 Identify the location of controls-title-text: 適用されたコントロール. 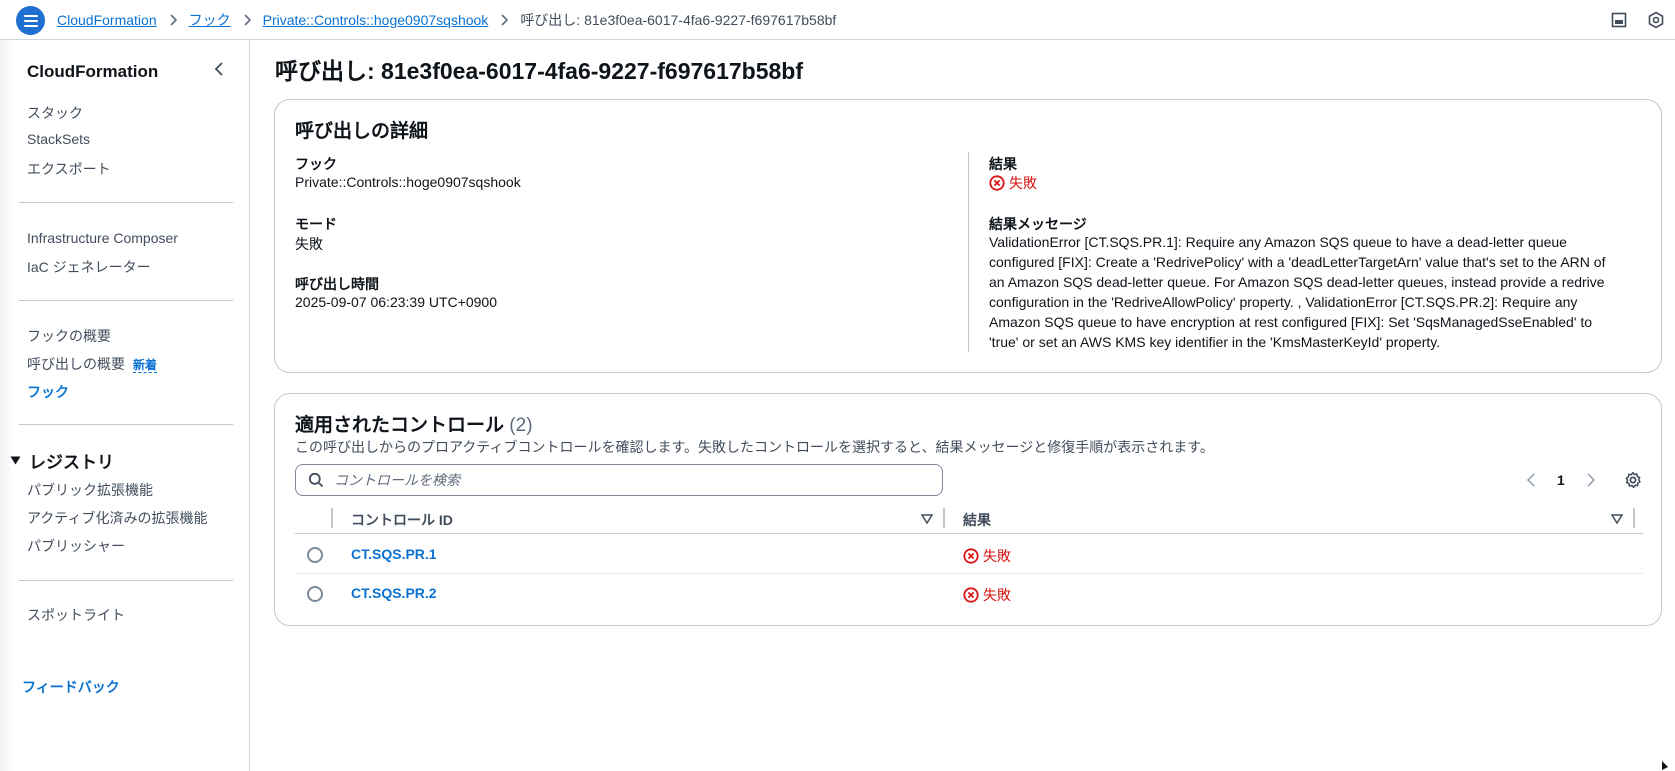
(400, 425).